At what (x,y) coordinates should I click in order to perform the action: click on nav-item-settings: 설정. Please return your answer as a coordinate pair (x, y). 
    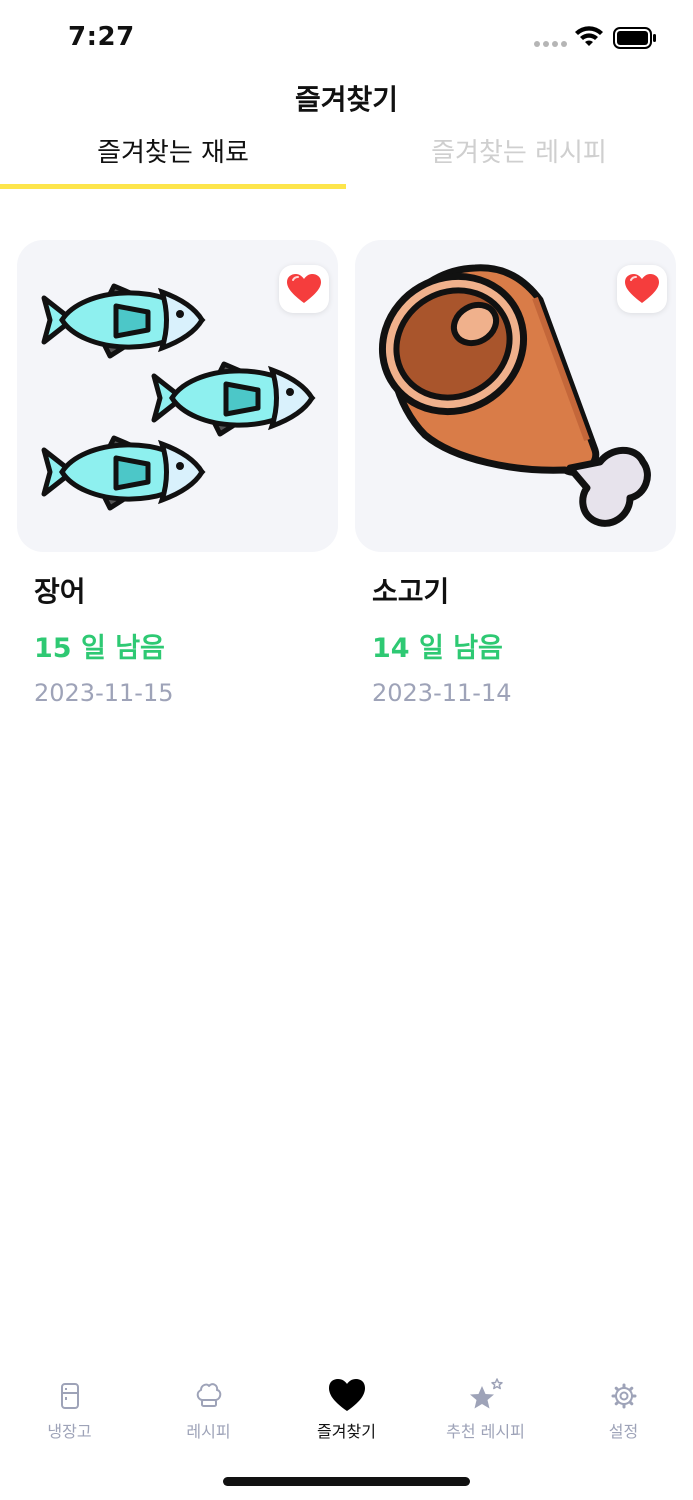
    Looking at the image, I should click on (623, 1408).